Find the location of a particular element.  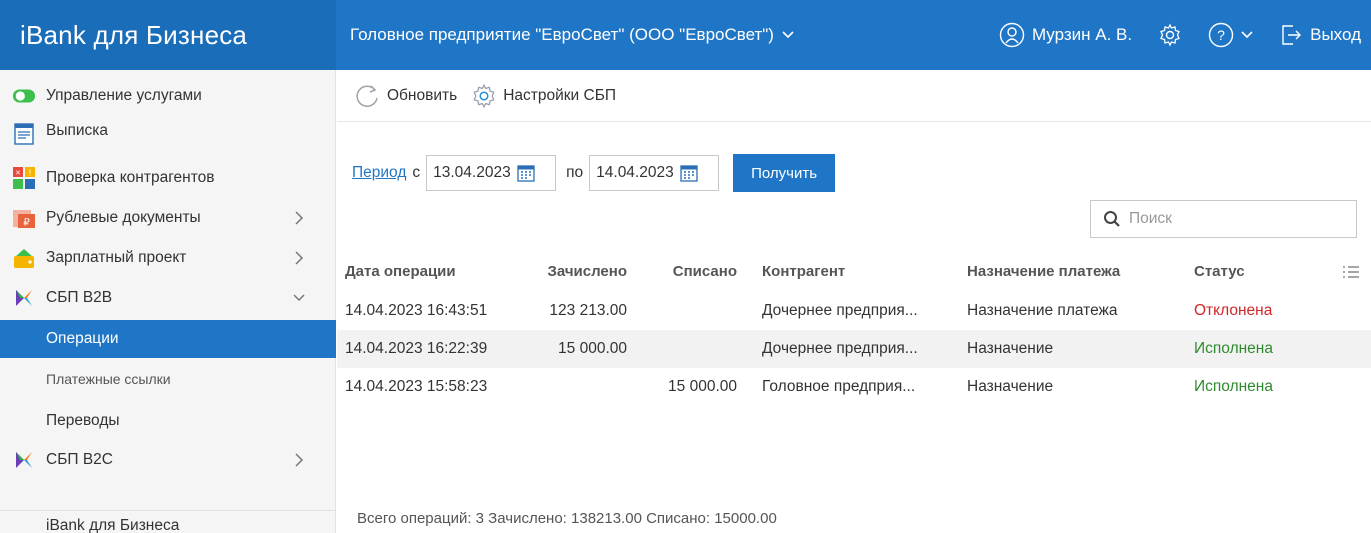

sidebar-item-counterparty-check: ×! Проверка контрагентов is located at coordinates (168, 178).